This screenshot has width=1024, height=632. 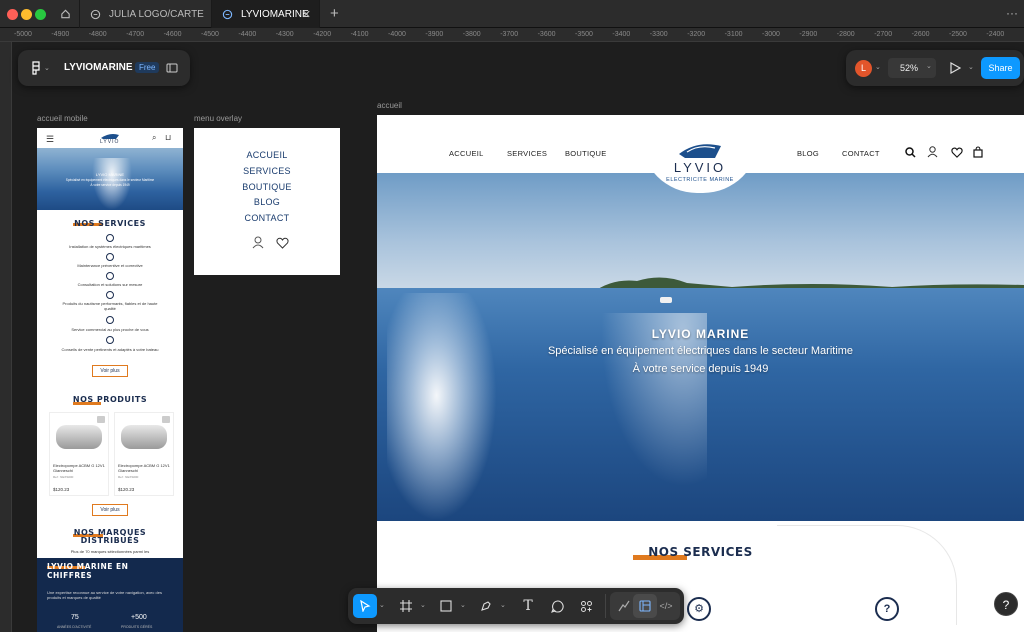 I want to click on mobile-see-more-button: Voir plus, so click(x=110, y=371).